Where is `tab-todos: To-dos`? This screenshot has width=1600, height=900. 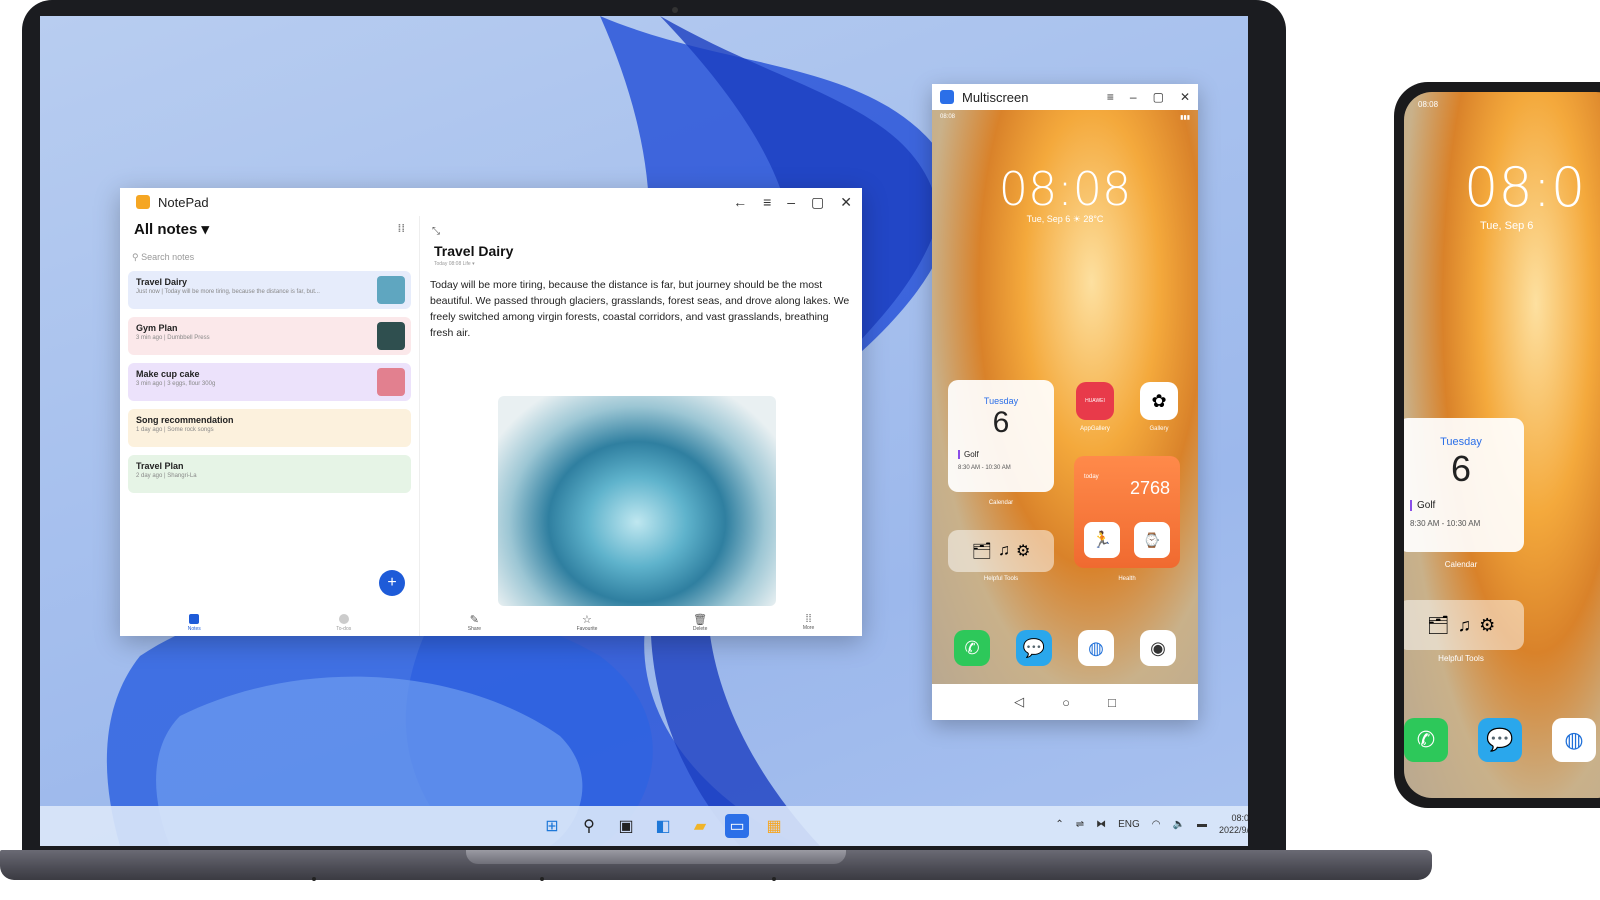
tab-todos: To-dos is located at coordinates (343, 623).